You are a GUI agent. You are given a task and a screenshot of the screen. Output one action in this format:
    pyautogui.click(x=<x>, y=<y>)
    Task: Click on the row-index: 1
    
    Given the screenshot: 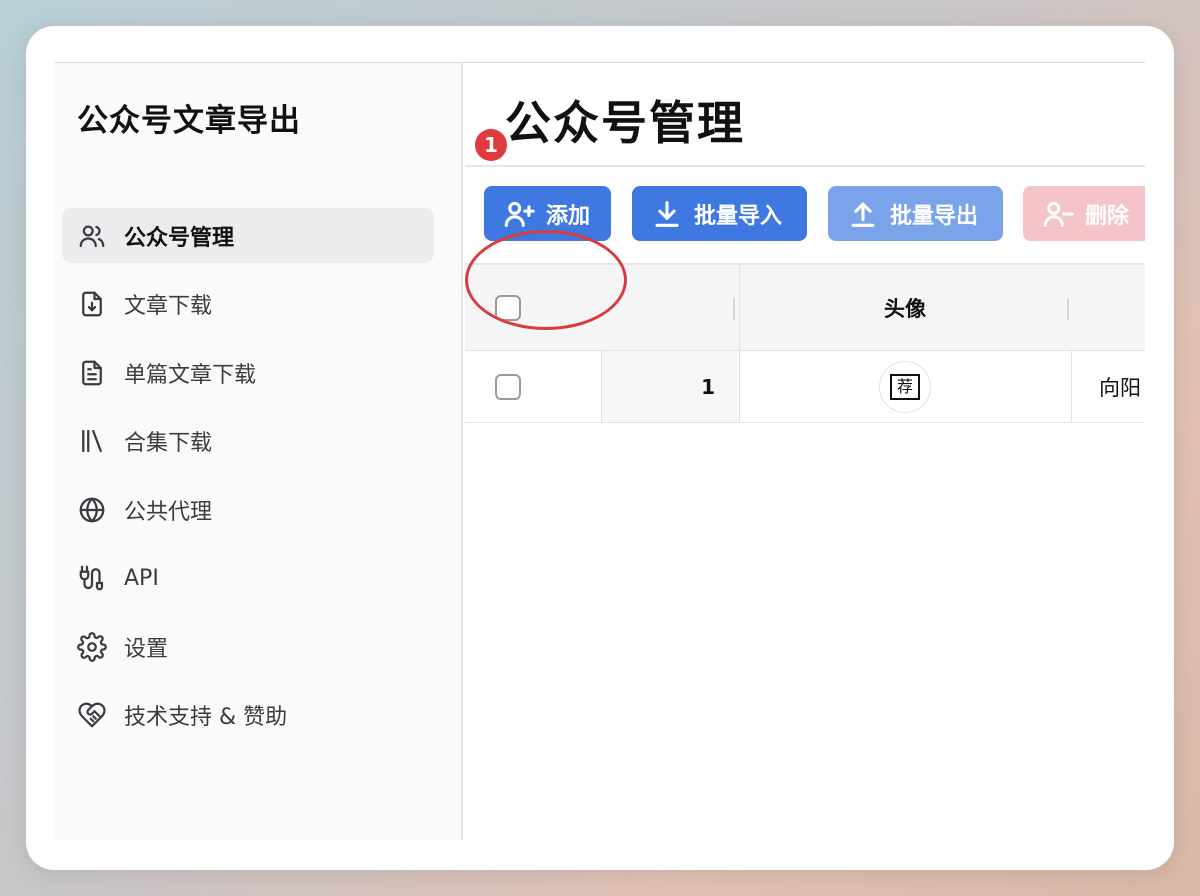 What is the action you would take?
    pyautogui.click(x=708, y=386)
    